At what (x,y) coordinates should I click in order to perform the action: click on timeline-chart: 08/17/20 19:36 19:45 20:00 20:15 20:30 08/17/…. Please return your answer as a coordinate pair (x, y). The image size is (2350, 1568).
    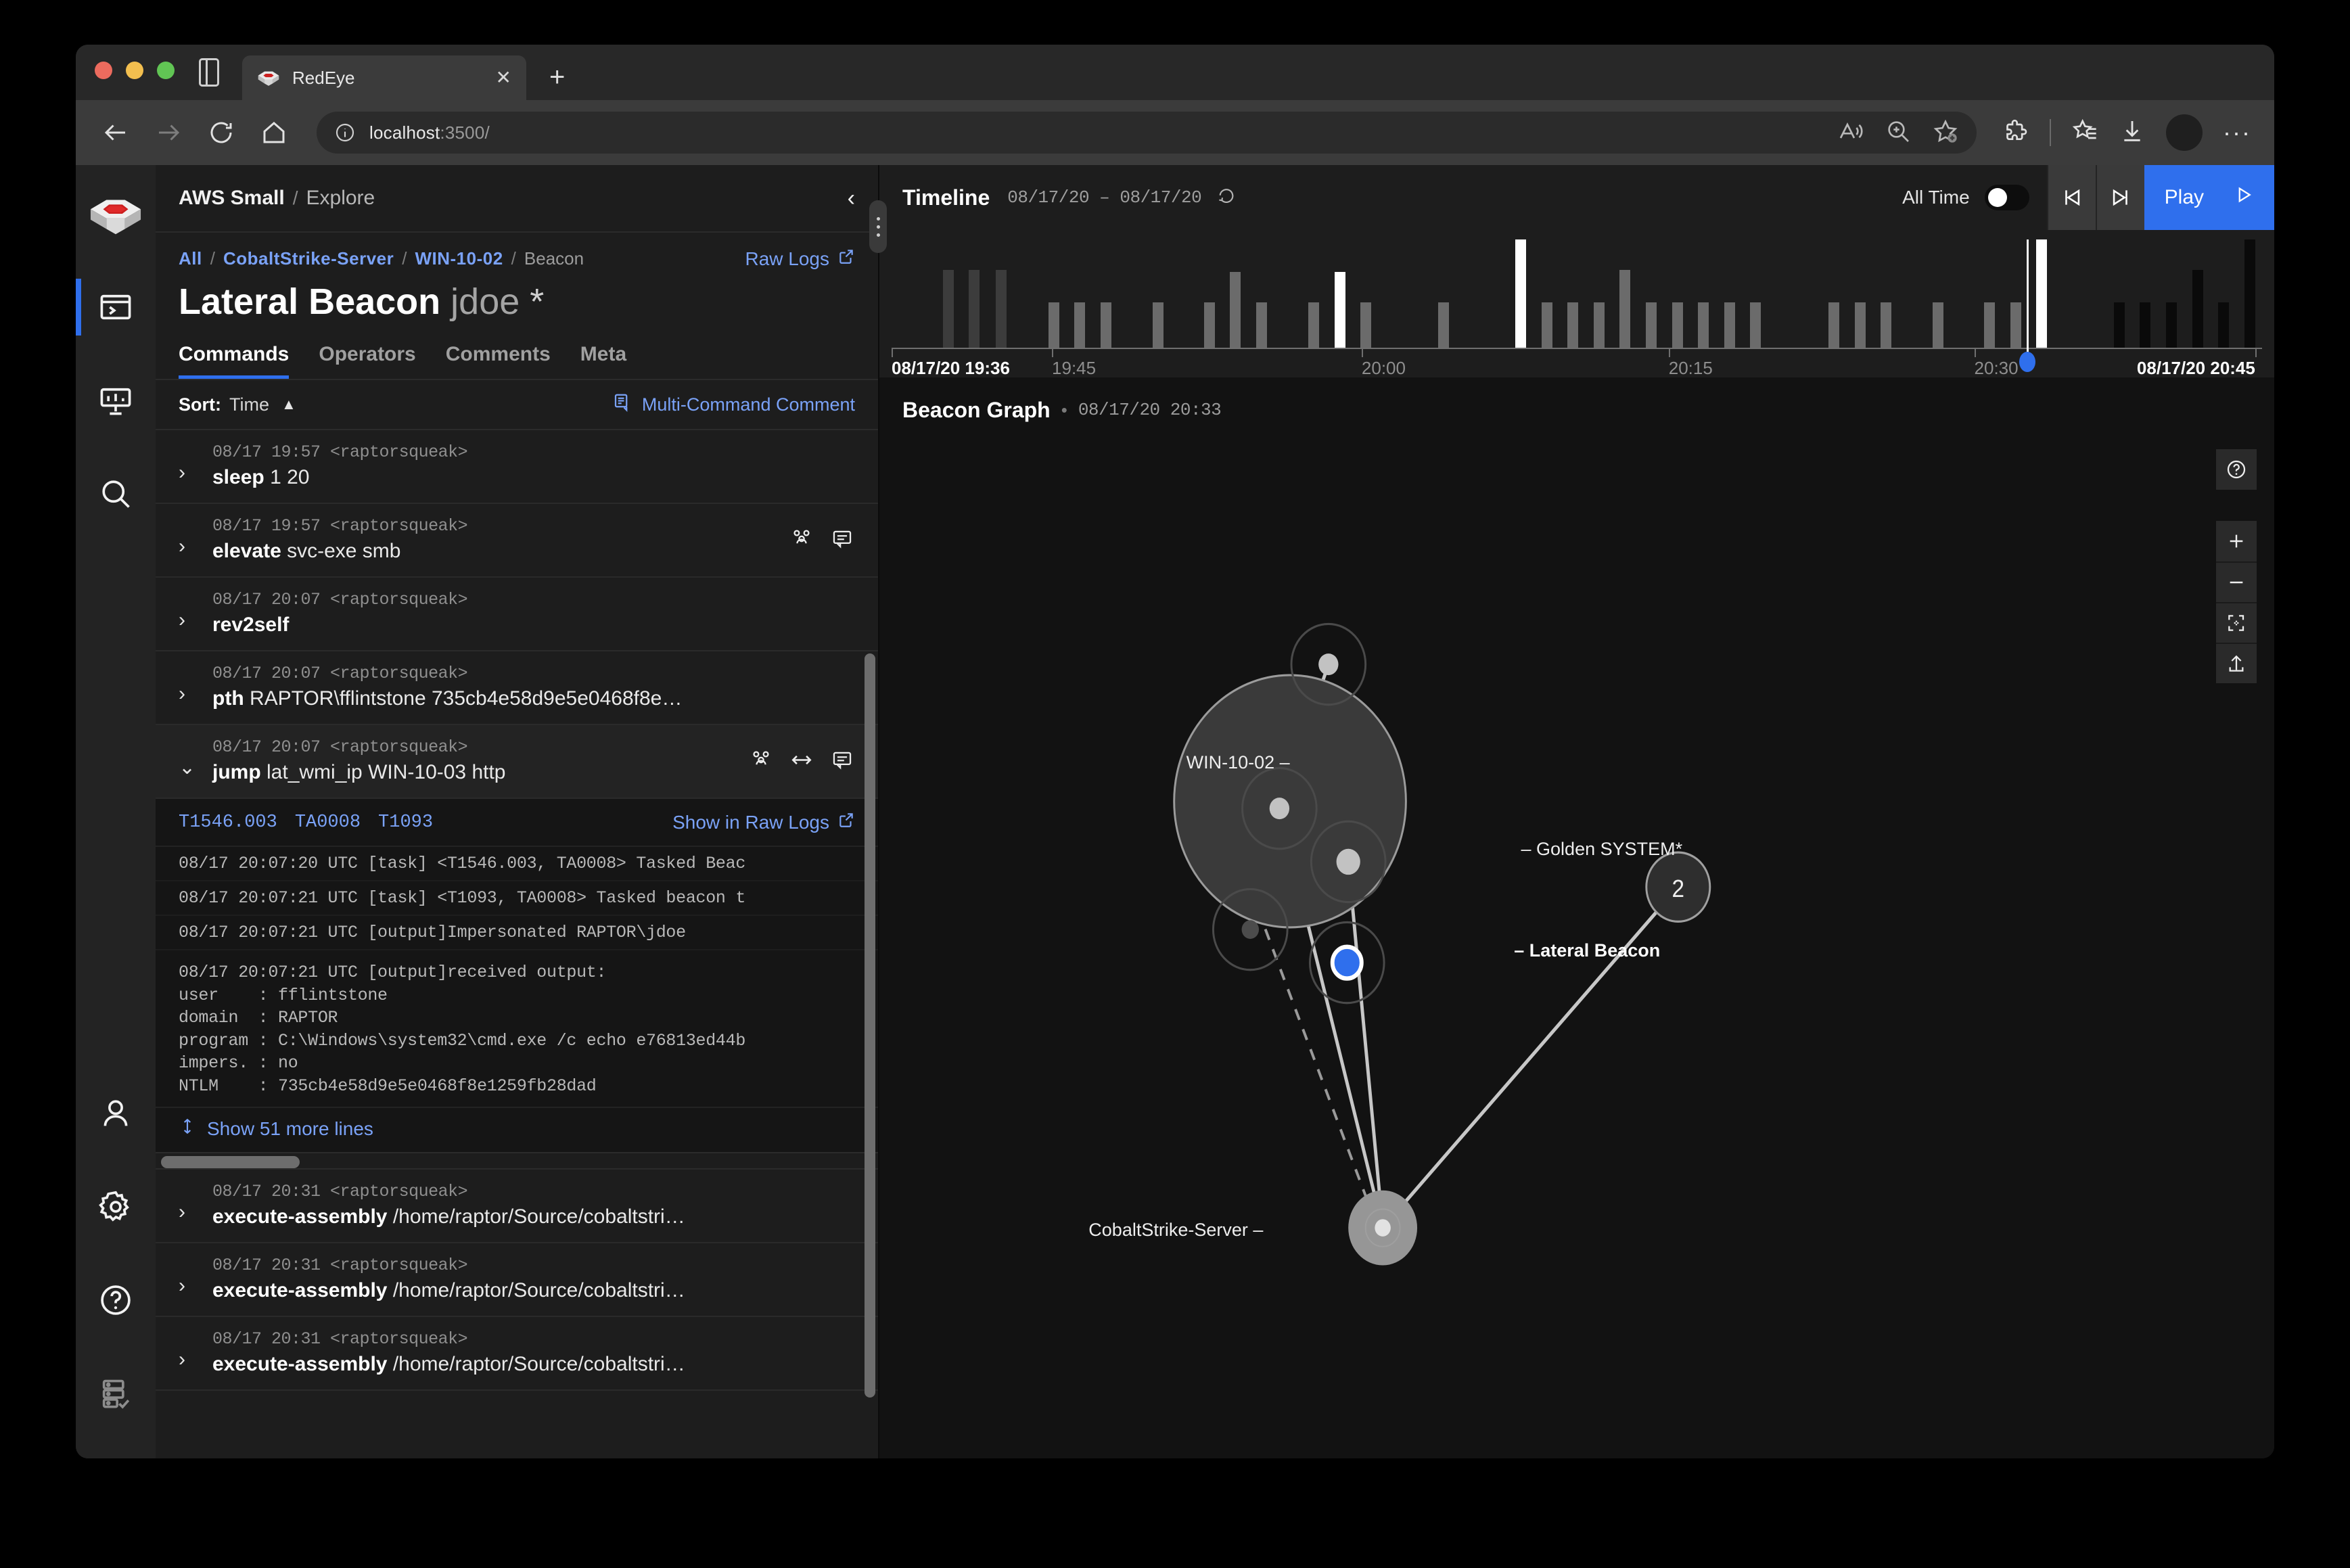
    Looking at the image, I should click on (1576, 304).